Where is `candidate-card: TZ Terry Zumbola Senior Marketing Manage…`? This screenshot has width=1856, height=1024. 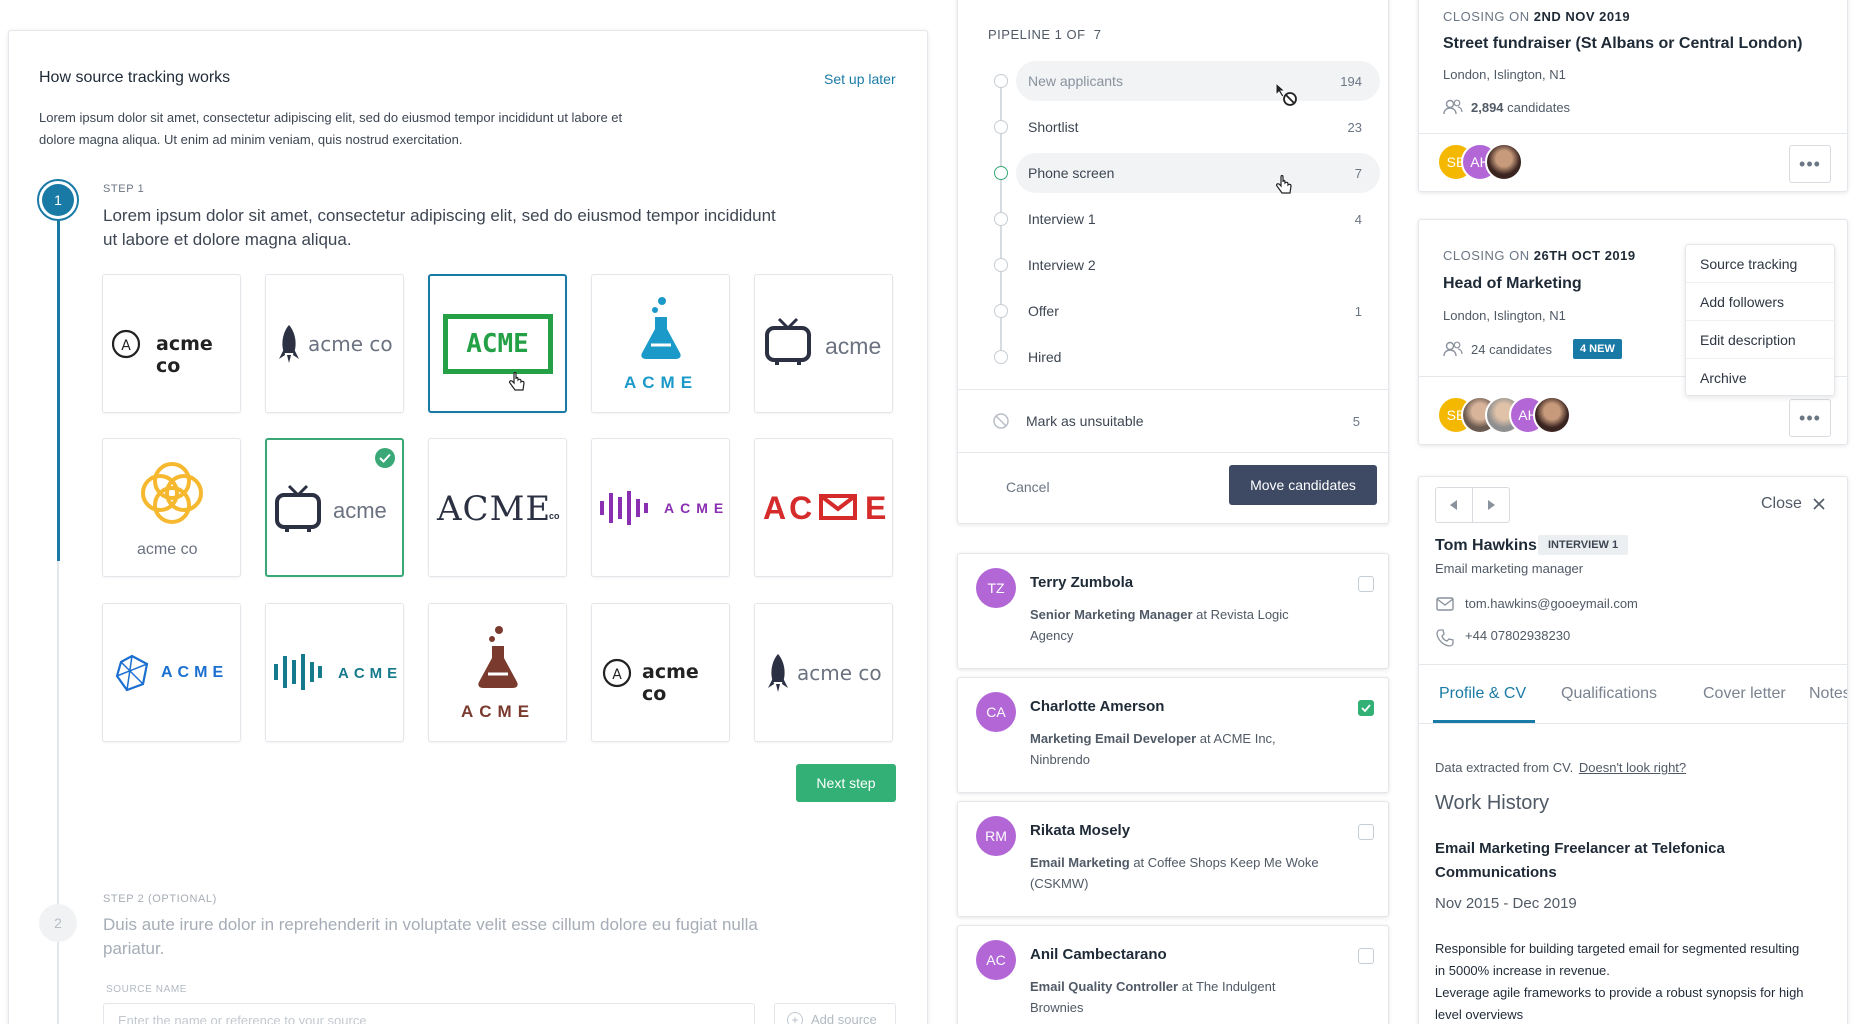
candidate-card: TZ Terry Zumbola Senior Marketing Manage… is located at coordinates (1173, 611).